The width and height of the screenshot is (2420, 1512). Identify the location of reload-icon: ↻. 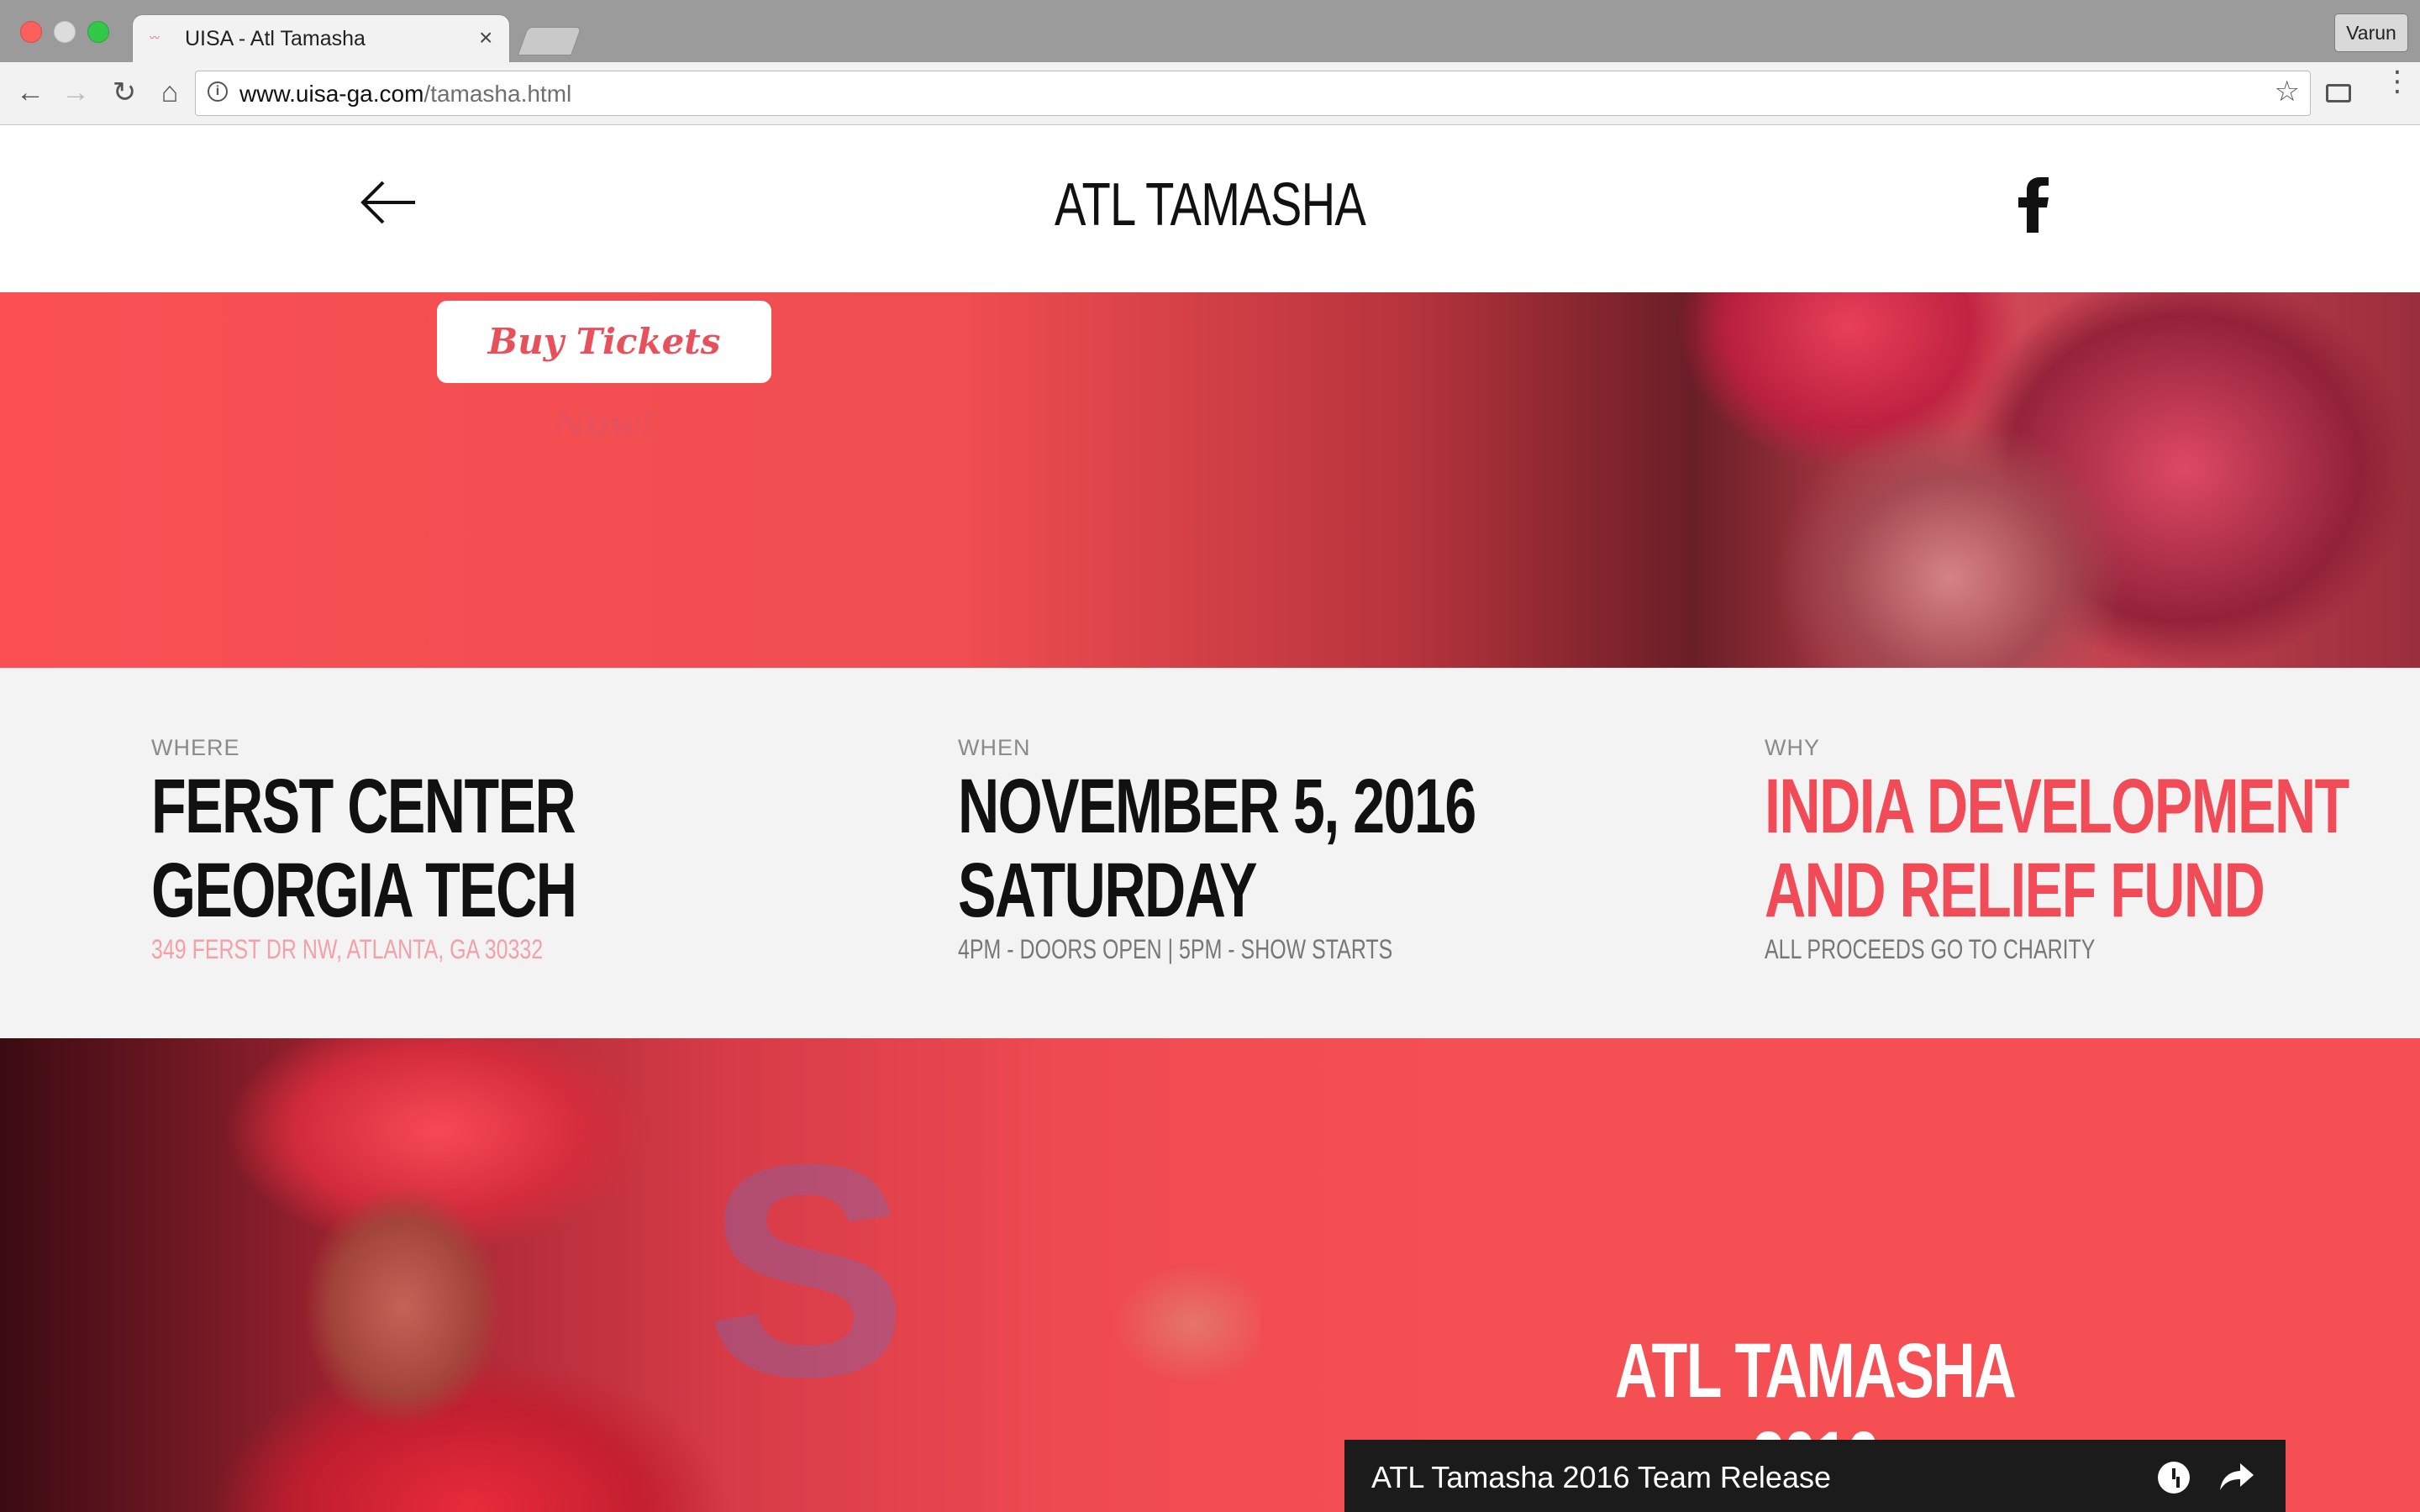
(124, 92).